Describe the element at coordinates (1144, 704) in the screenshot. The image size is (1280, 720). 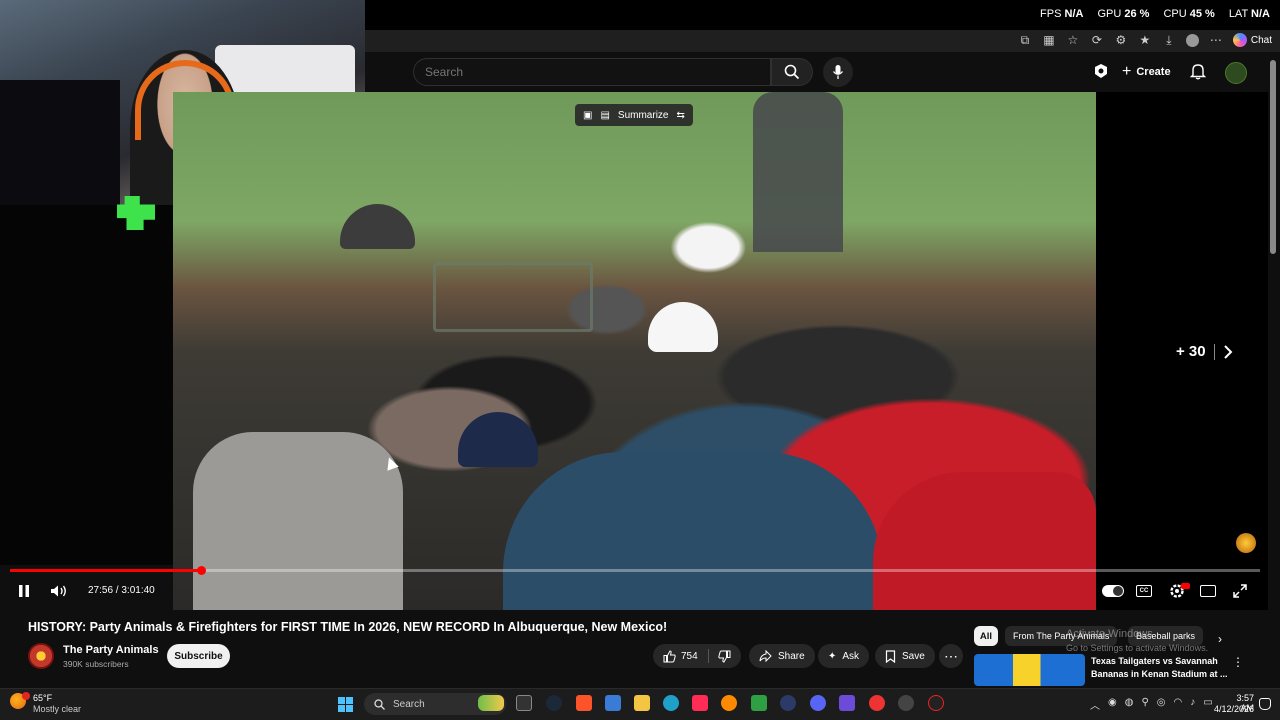
I see `tray-mic-icon: ⚲` at that location.